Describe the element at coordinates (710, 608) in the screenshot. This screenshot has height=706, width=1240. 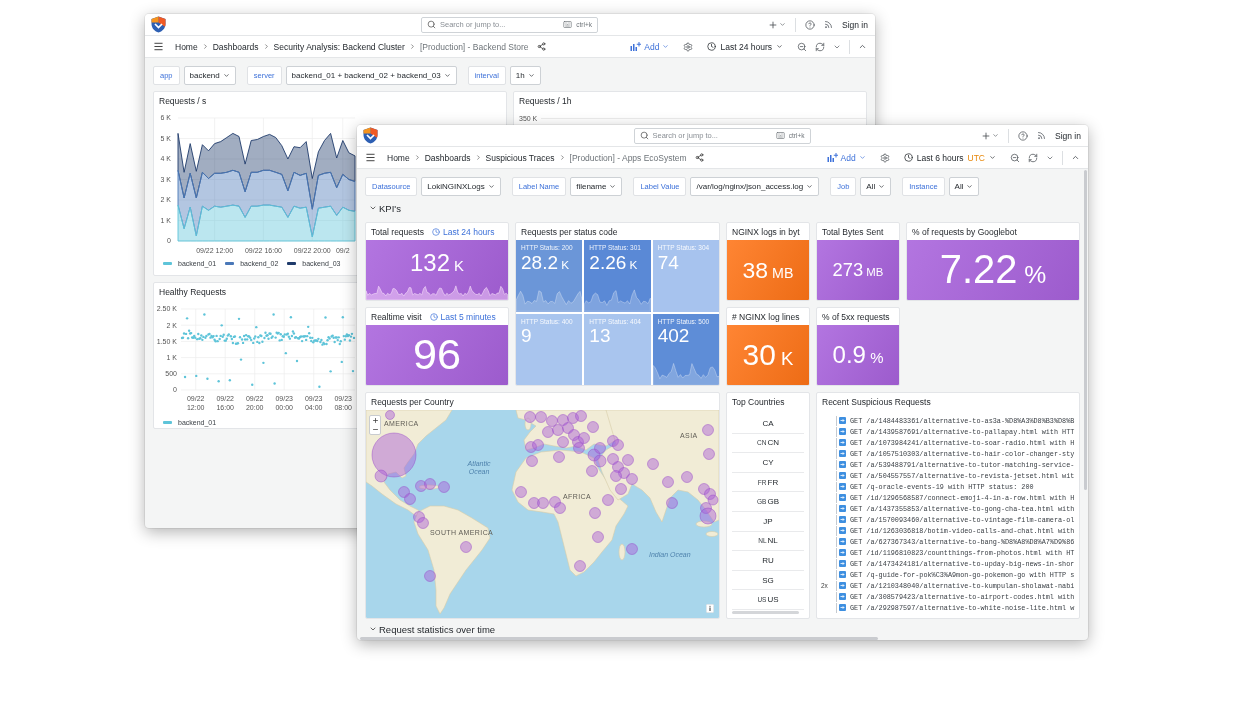
I see `info-button` at that location.